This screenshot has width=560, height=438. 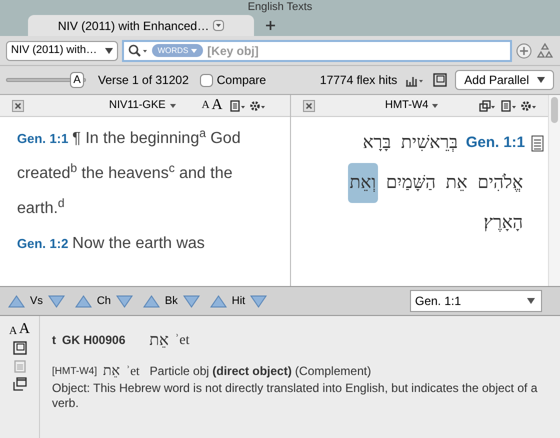 I want to click on verse-counter: Verse 1 of 31202, so click(x=143, y=80).